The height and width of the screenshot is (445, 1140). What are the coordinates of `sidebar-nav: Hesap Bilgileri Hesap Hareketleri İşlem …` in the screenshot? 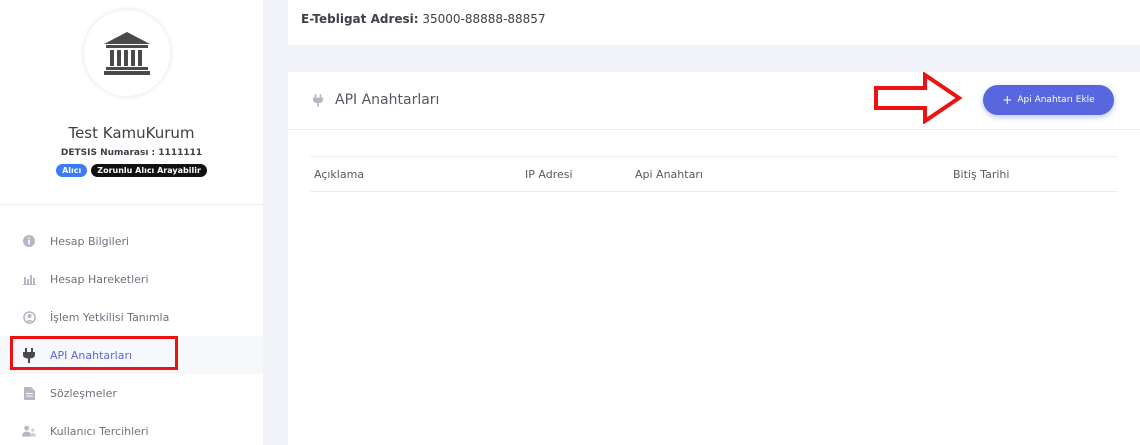 It's located at (131, 333).